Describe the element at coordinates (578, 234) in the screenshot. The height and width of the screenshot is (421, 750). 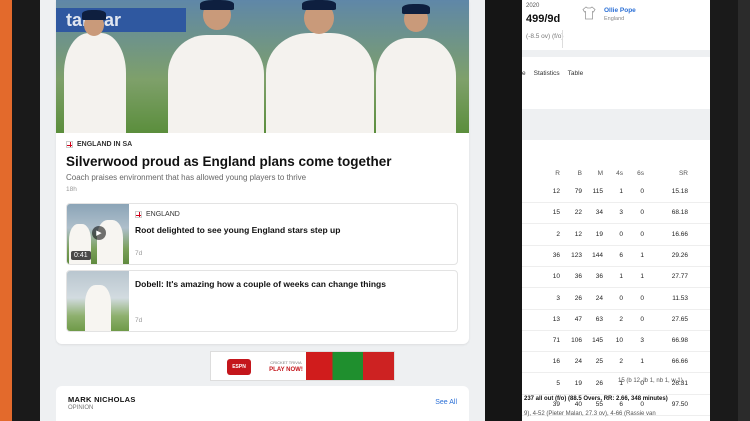
I see `cell-balls: 12` at that location.